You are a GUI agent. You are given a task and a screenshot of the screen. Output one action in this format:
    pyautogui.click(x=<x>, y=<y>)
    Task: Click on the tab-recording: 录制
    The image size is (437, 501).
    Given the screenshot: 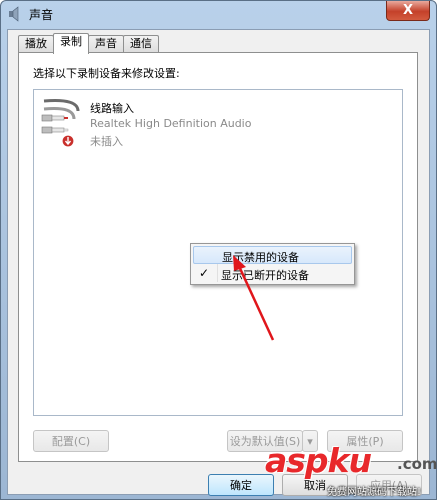 What is the action you would take?
    pyautogui.click(x=71, y=43)
    